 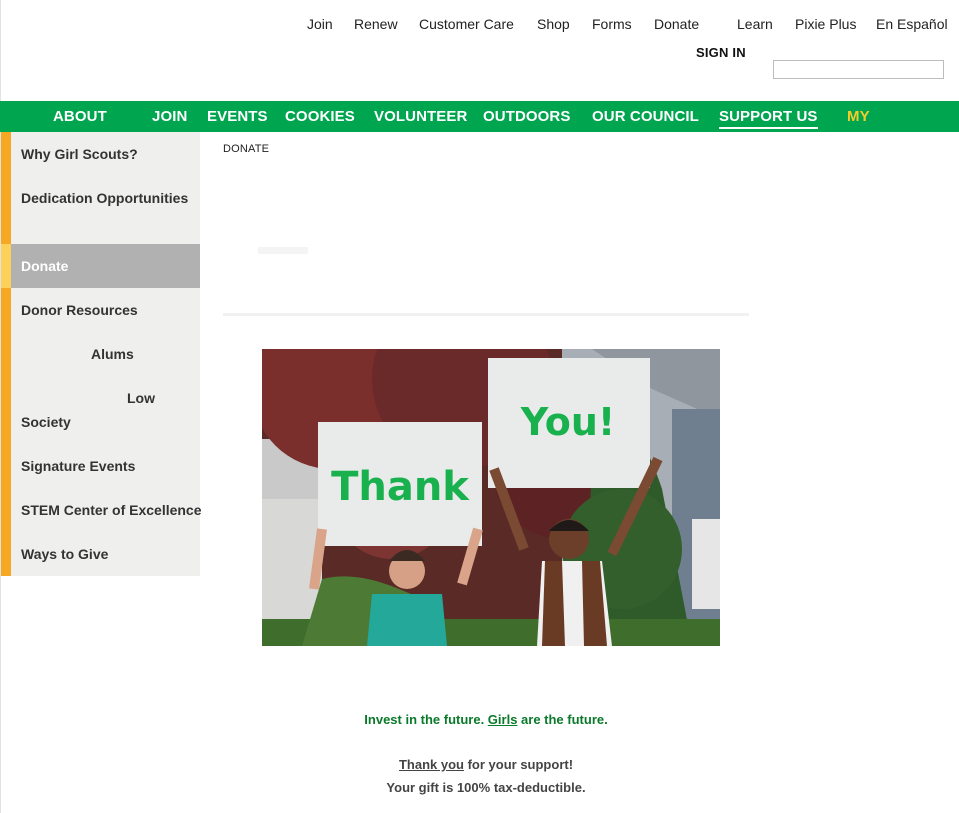 What do you see at coordinates (141, 398) in the screenshot?
I see `sidebar-item-label: Low` at bounding box center [141, 398].